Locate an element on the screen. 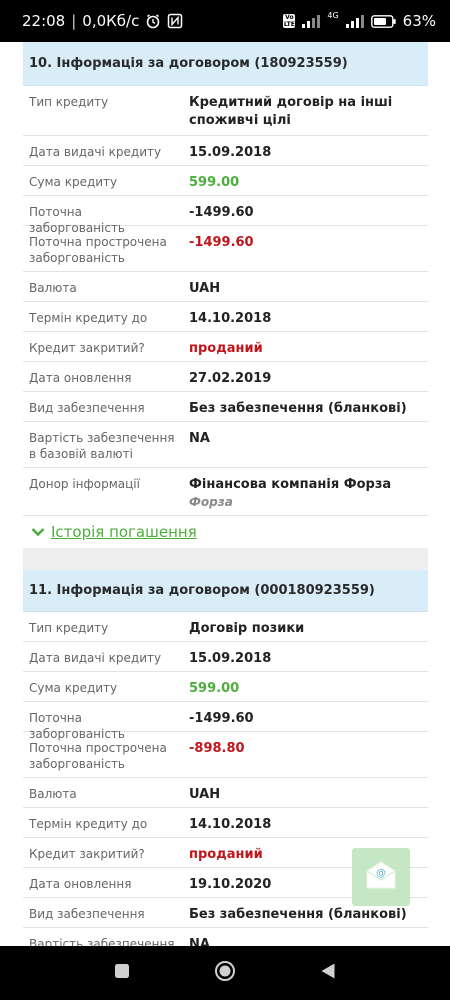 This screenshot has height=1000, width=450. card-separator is located at coordinates (225, 559).